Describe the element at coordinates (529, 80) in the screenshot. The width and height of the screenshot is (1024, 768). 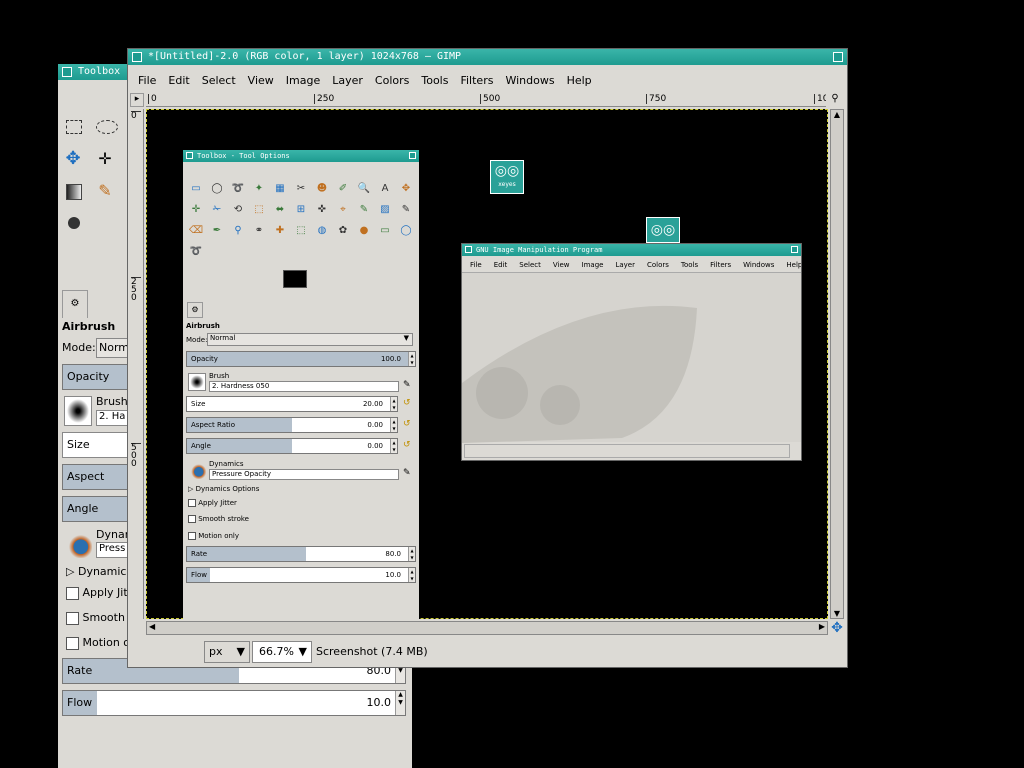
I see `menu-windows: Windows` at that location.